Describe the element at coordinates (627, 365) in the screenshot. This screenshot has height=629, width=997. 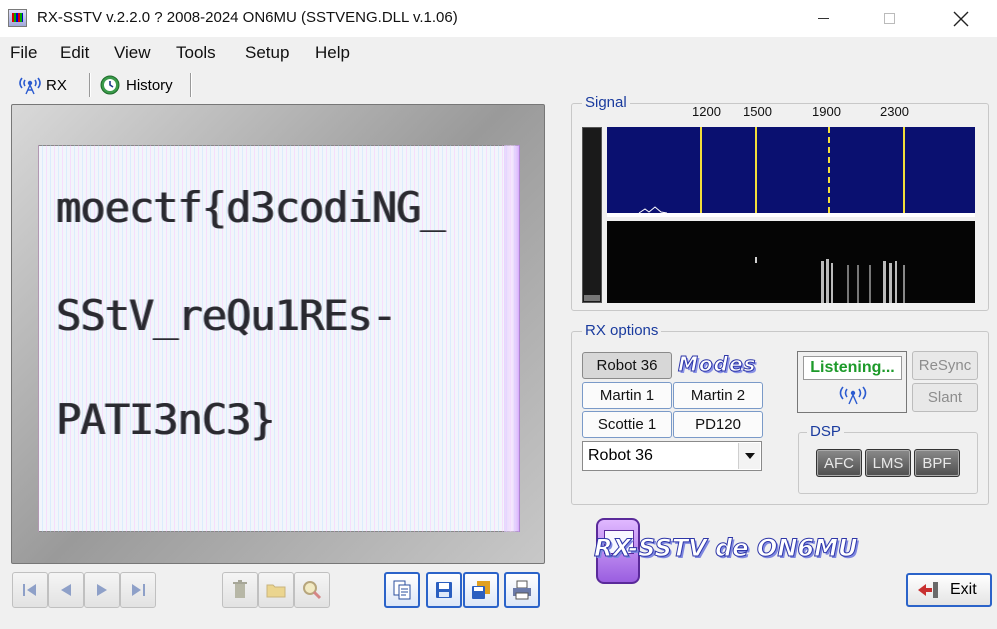
I see `mode-robot36-button: Robot 36` at that location.